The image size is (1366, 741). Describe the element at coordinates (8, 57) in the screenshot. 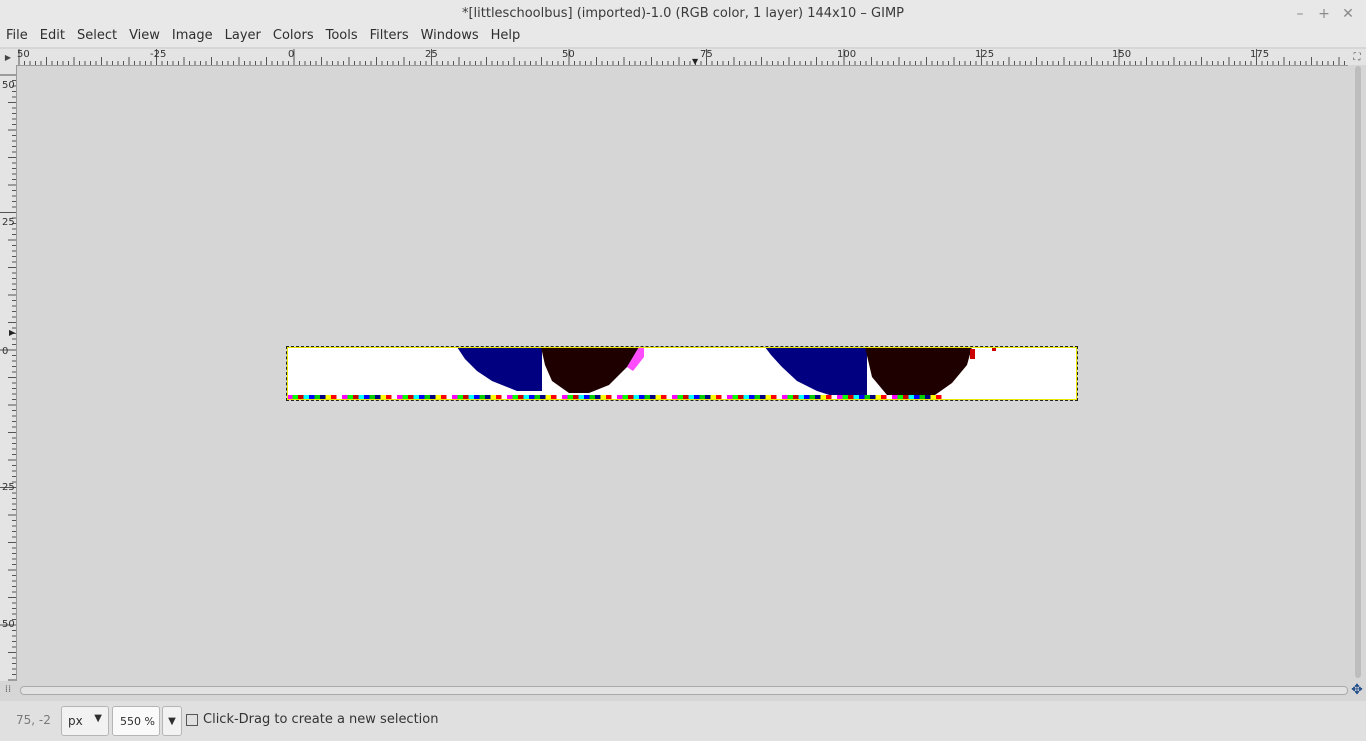

I see `ruler-corner-menu-icon: ▶` at that location.